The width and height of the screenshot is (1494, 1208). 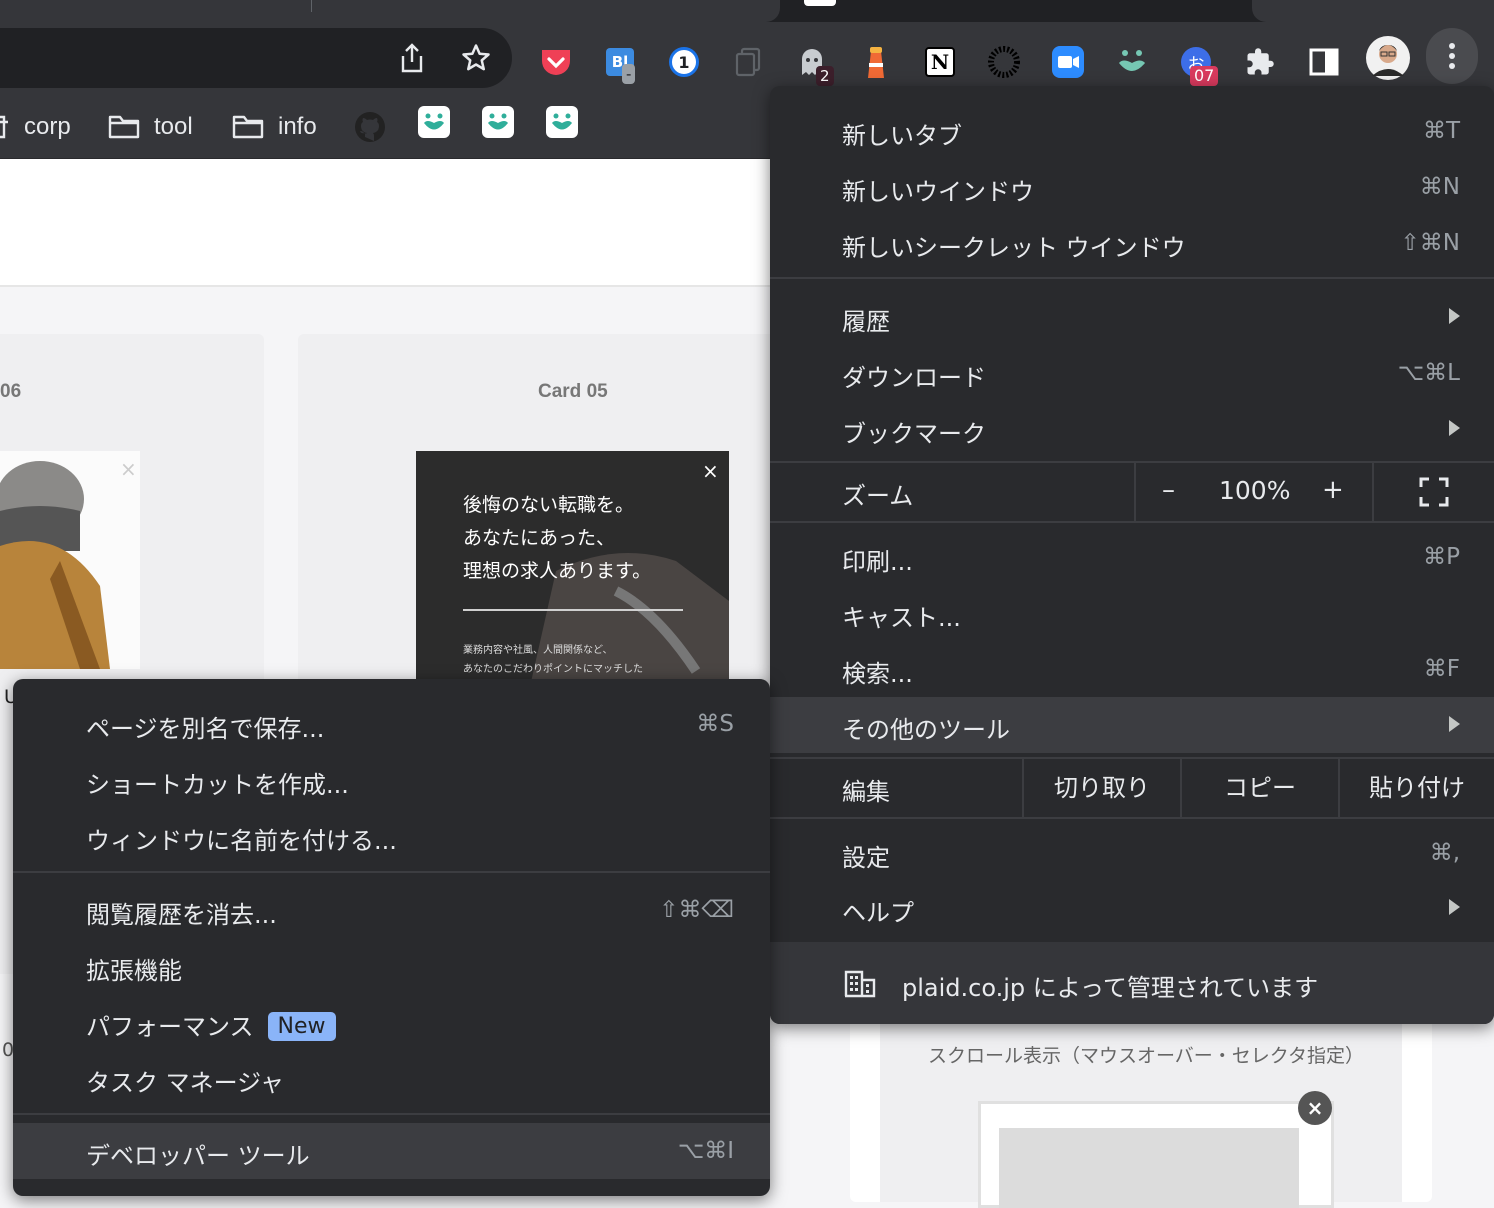 What do you see at coordinates (391, 910) in the screenshot?
I see `submenu-clear-data: 閲覧履歴を消去... ⇧⌘⌫` at bounding box center [391, 910].